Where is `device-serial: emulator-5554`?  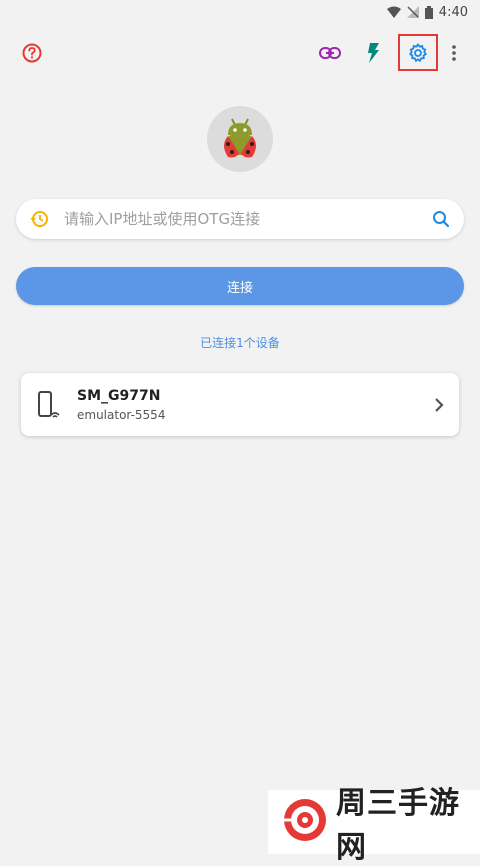
device-serial: emulator-5554 is located at coordinates (121, 414).